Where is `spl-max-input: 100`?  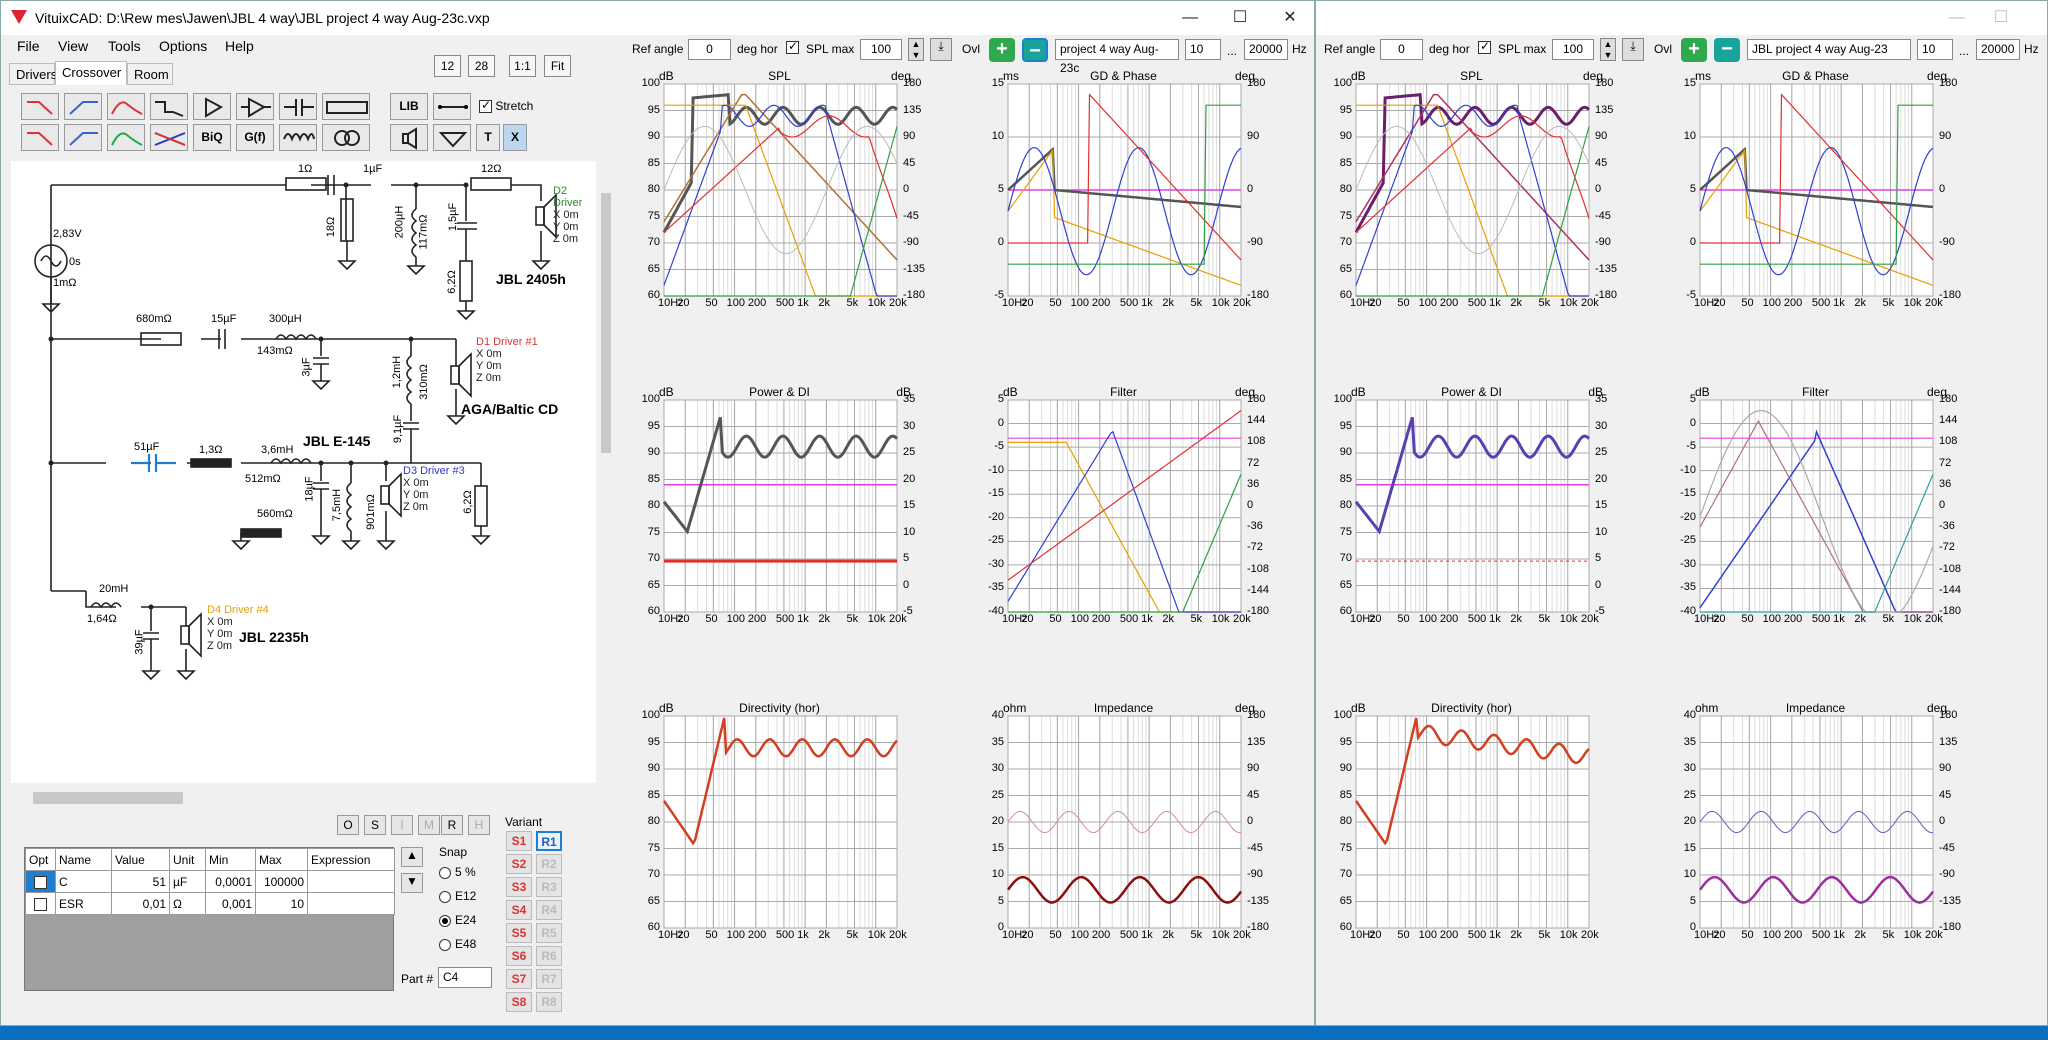
spl-max-input: 100 is located at coordinates (881, 49).